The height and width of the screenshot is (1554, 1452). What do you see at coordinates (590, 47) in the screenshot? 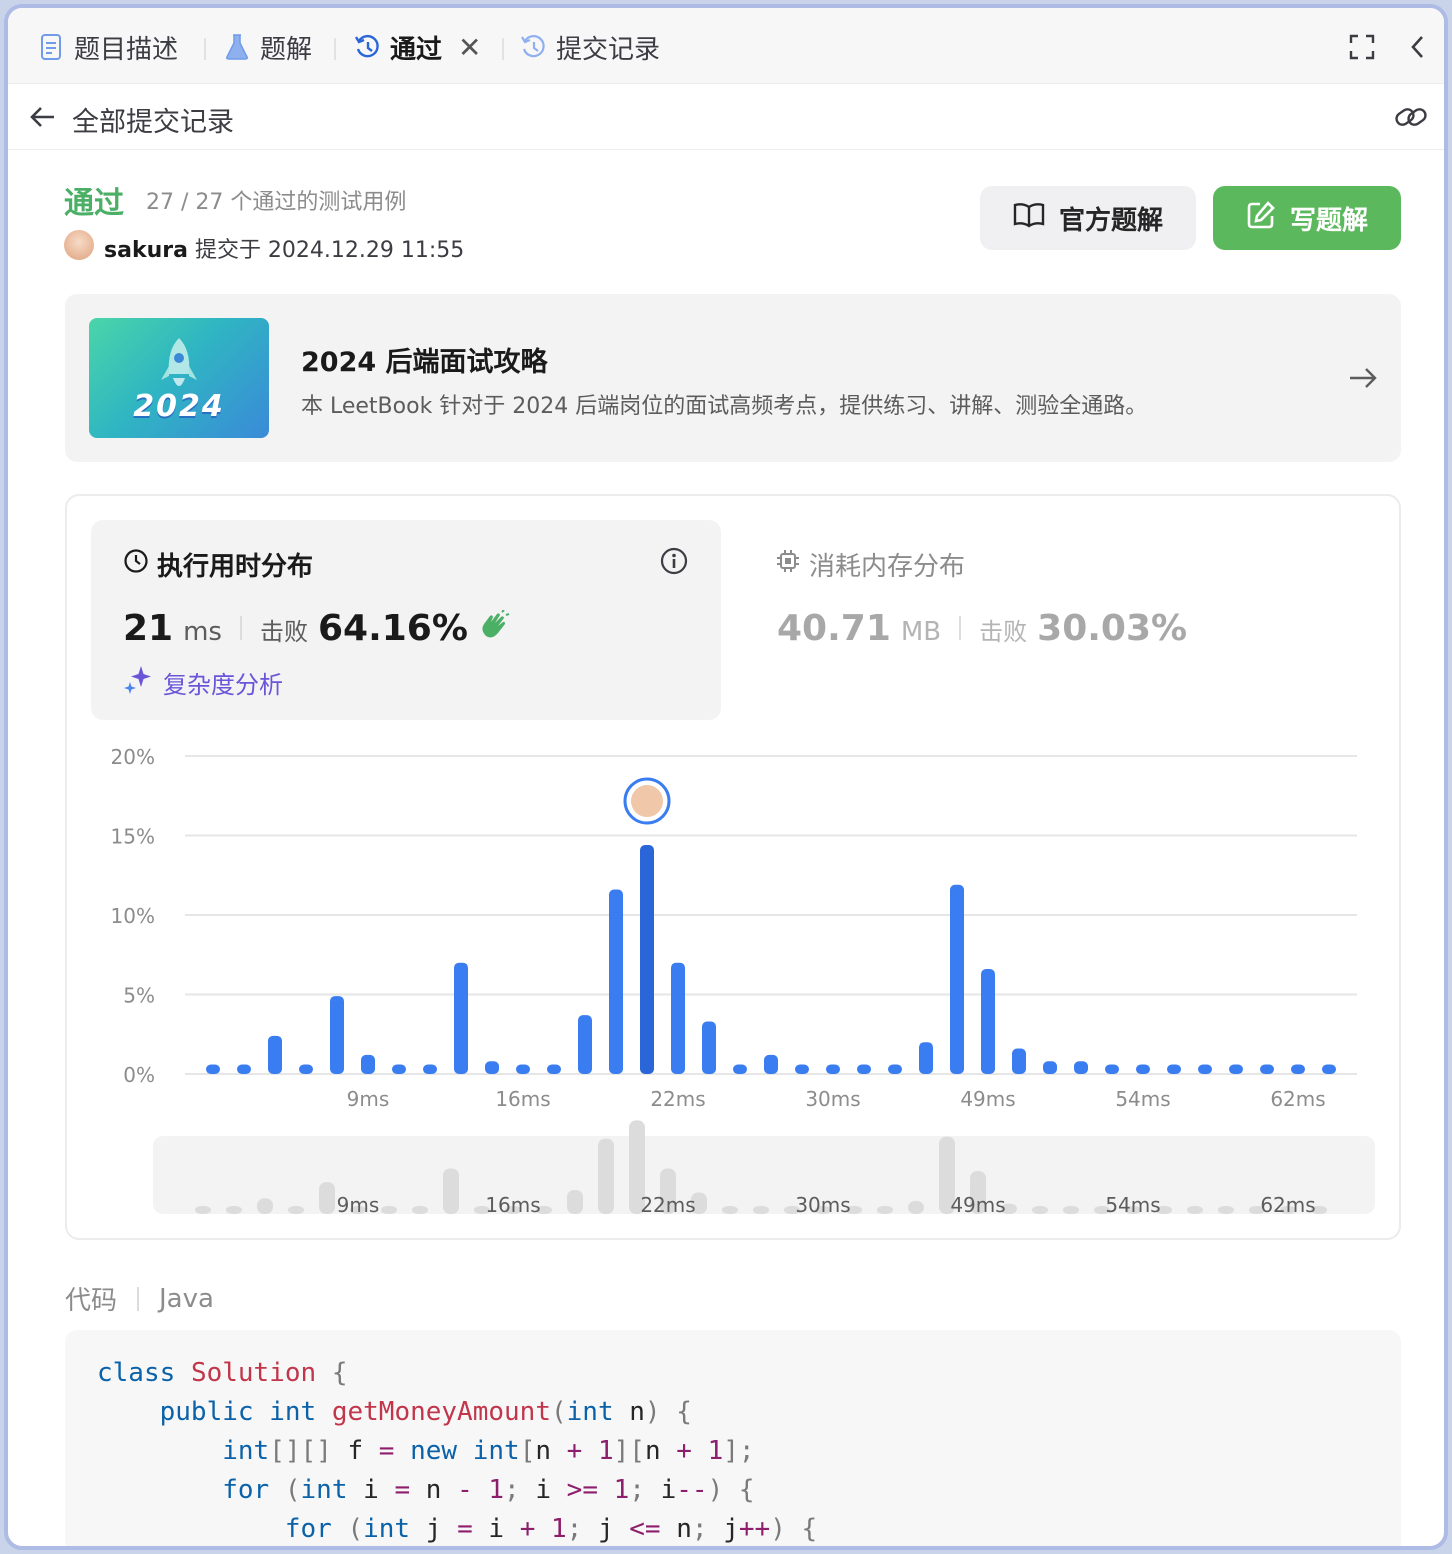
I see `tab-submissions: 提交记录` at bounding box center [590, 47].